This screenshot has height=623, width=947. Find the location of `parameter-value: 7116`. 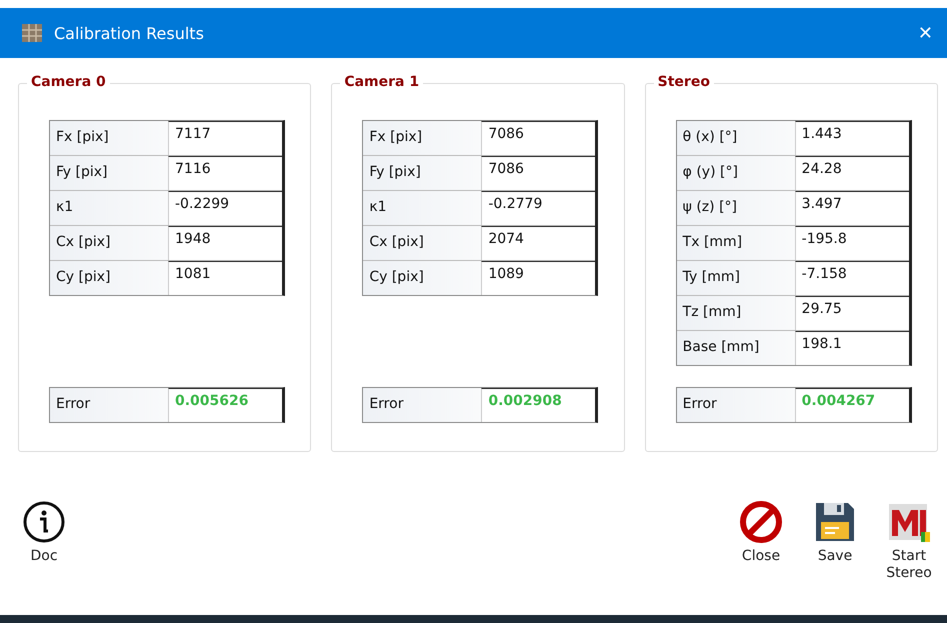

parameter-value: 7116 is located at coordinates (225, 173).